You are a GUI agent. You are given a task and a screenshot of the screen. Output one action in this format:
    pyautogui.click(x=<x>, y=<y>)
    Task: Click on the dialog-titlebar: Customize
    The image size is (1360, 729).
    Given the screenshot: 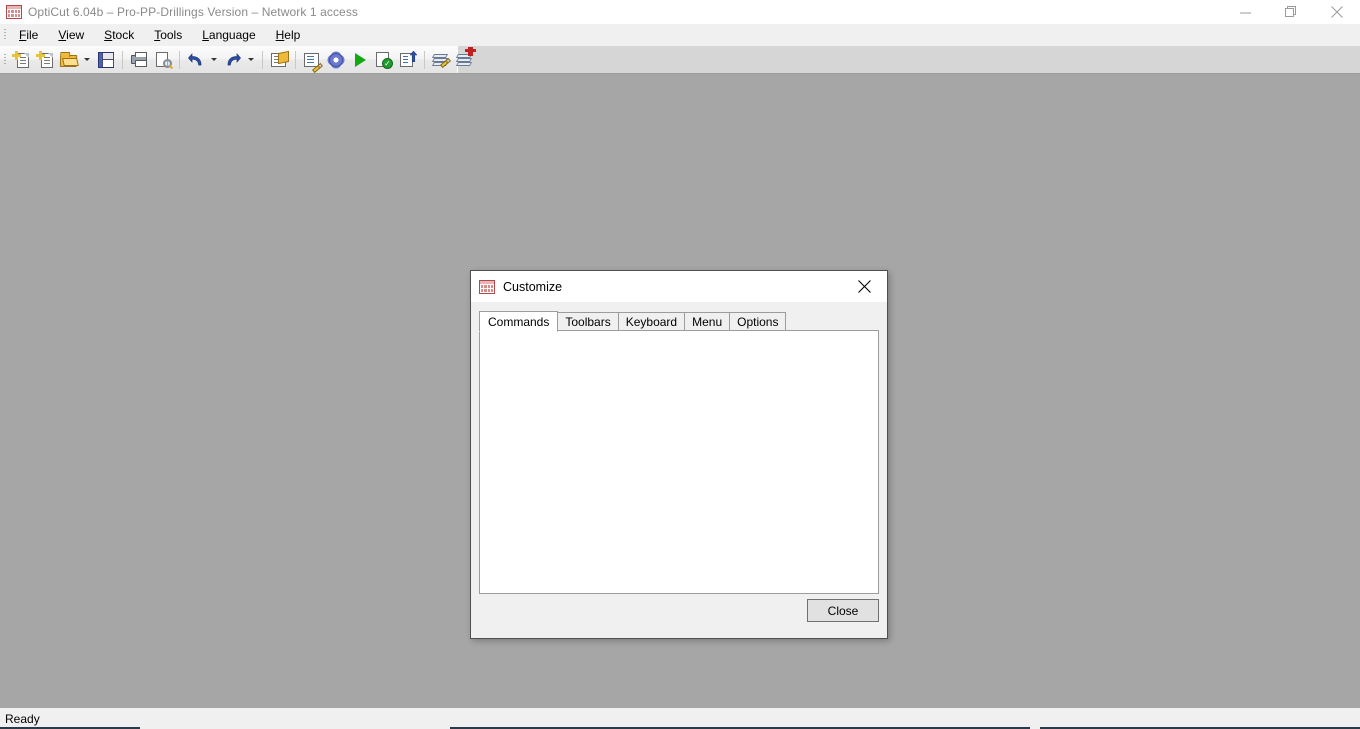 What is the action you would take?
    pyautogui.click(x=679, y=286)
    